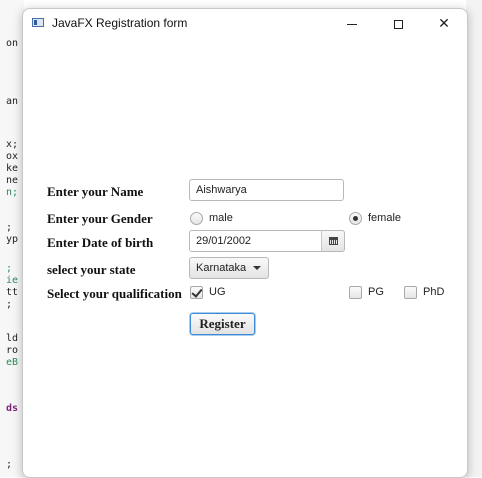 The height and width of the screenshot is (478, 482). Describe the element at coordinates (196, 292) in the screenshot. I see `qualification-ug-checkbox` at that location.